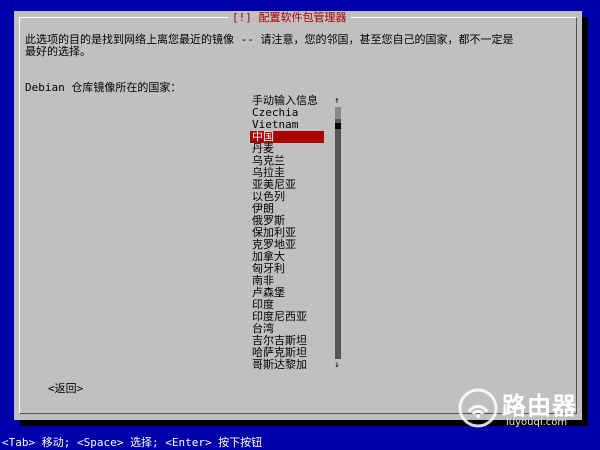 This screenshot has height=450, width=600. What do you see at coordinates (65, 389) in the screenshot?
I see `back-button: <返回>` at bounding box center [65, 389].